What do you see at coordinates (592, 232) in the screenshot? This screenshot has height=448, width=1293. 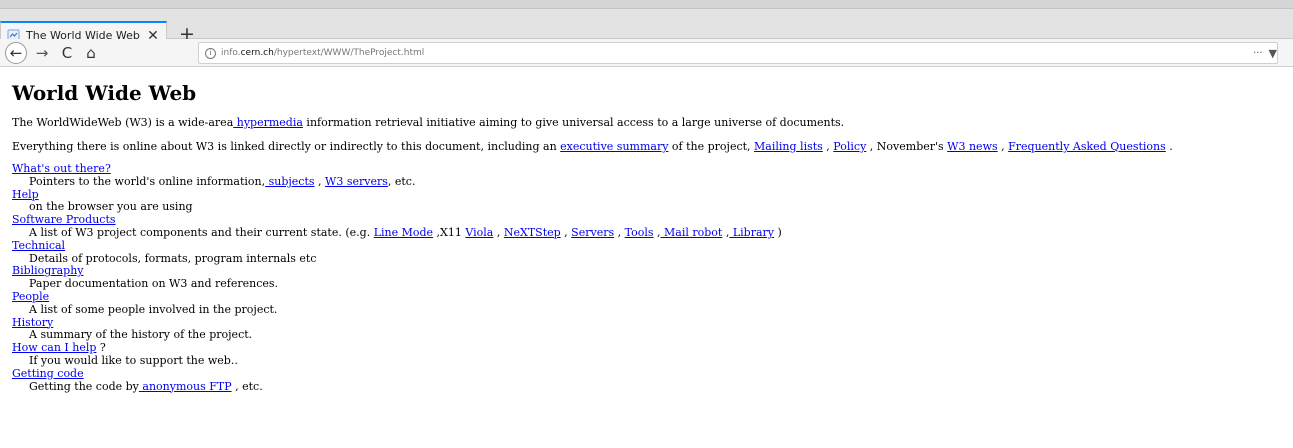 I see `servers-link: Servers` at bounding box center [592, 232].